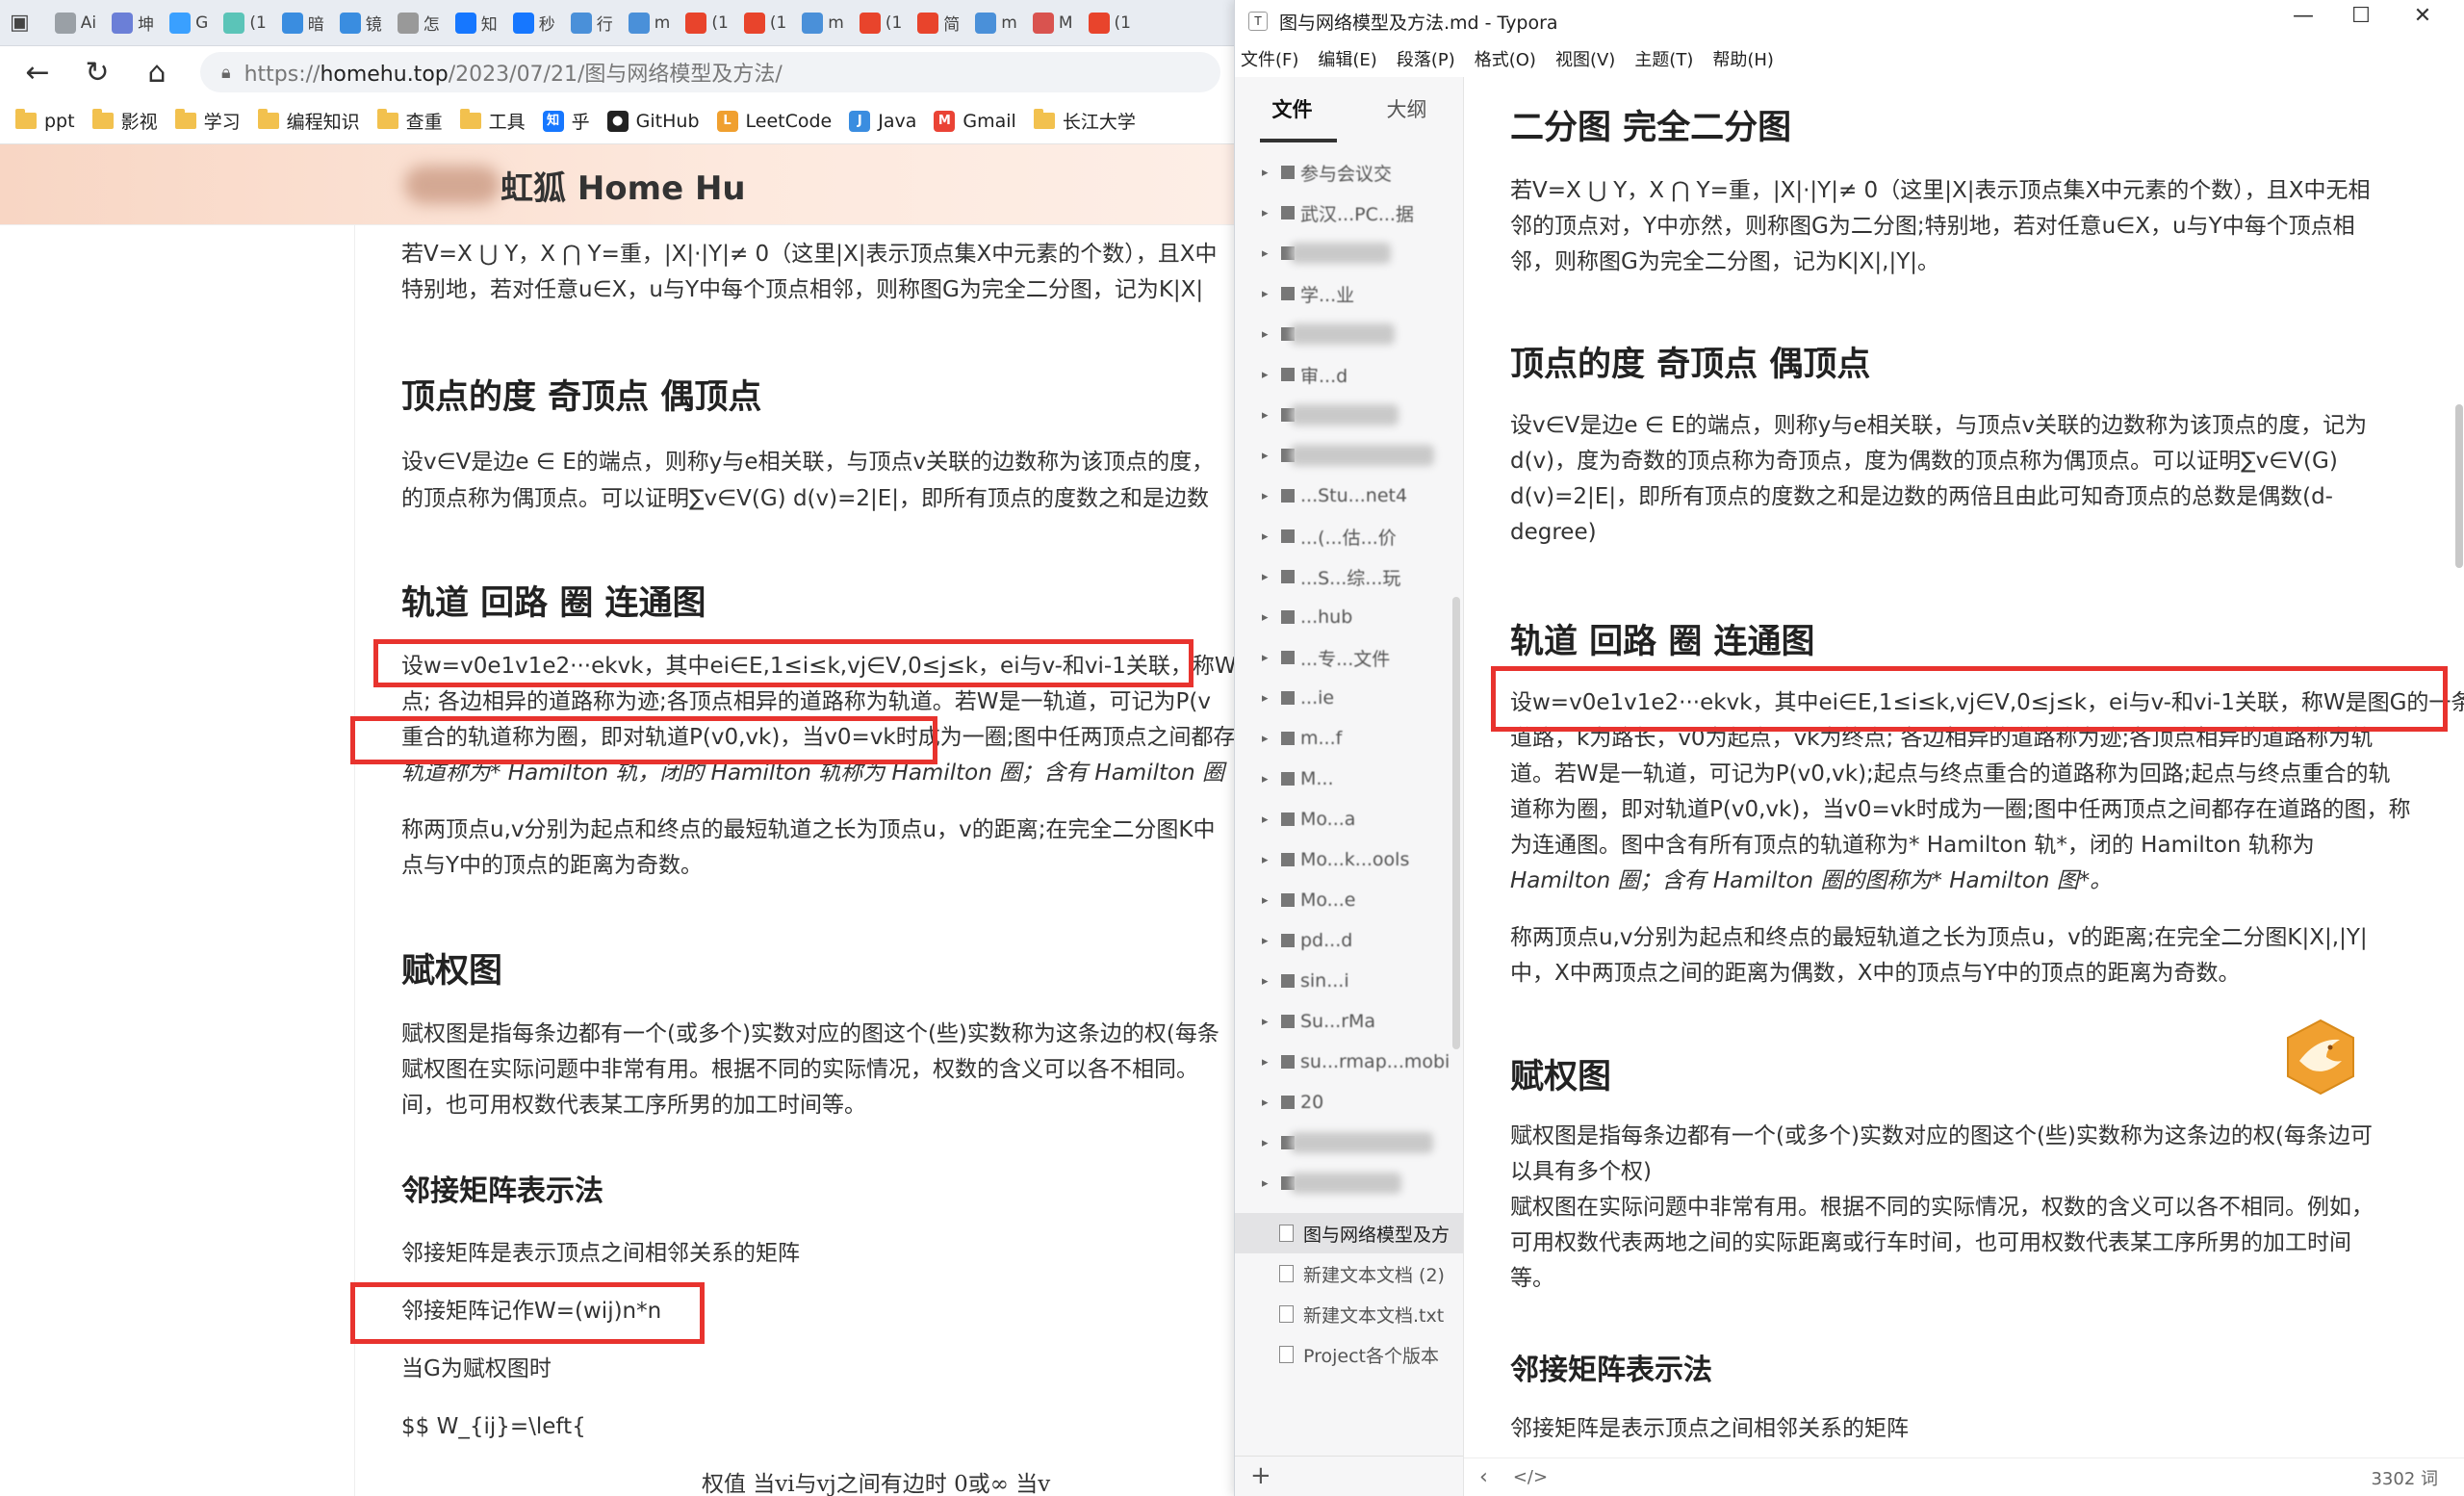 This screenshot has height=1496, width=2464. Describe the element at coordinates (97, 73) in the screenshot. I see `reload-icon: ↻` at that location.